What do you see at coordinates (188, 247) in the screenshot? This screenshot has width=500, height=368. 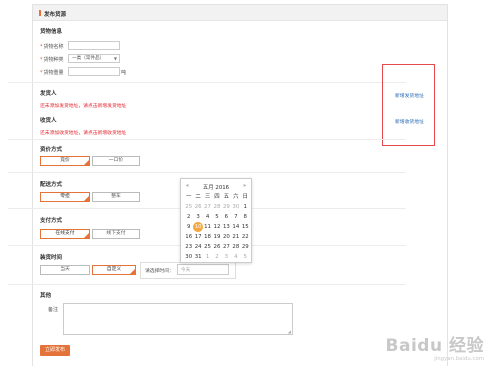 I see `calendar-day: 23` at bounding box center [188, 247].